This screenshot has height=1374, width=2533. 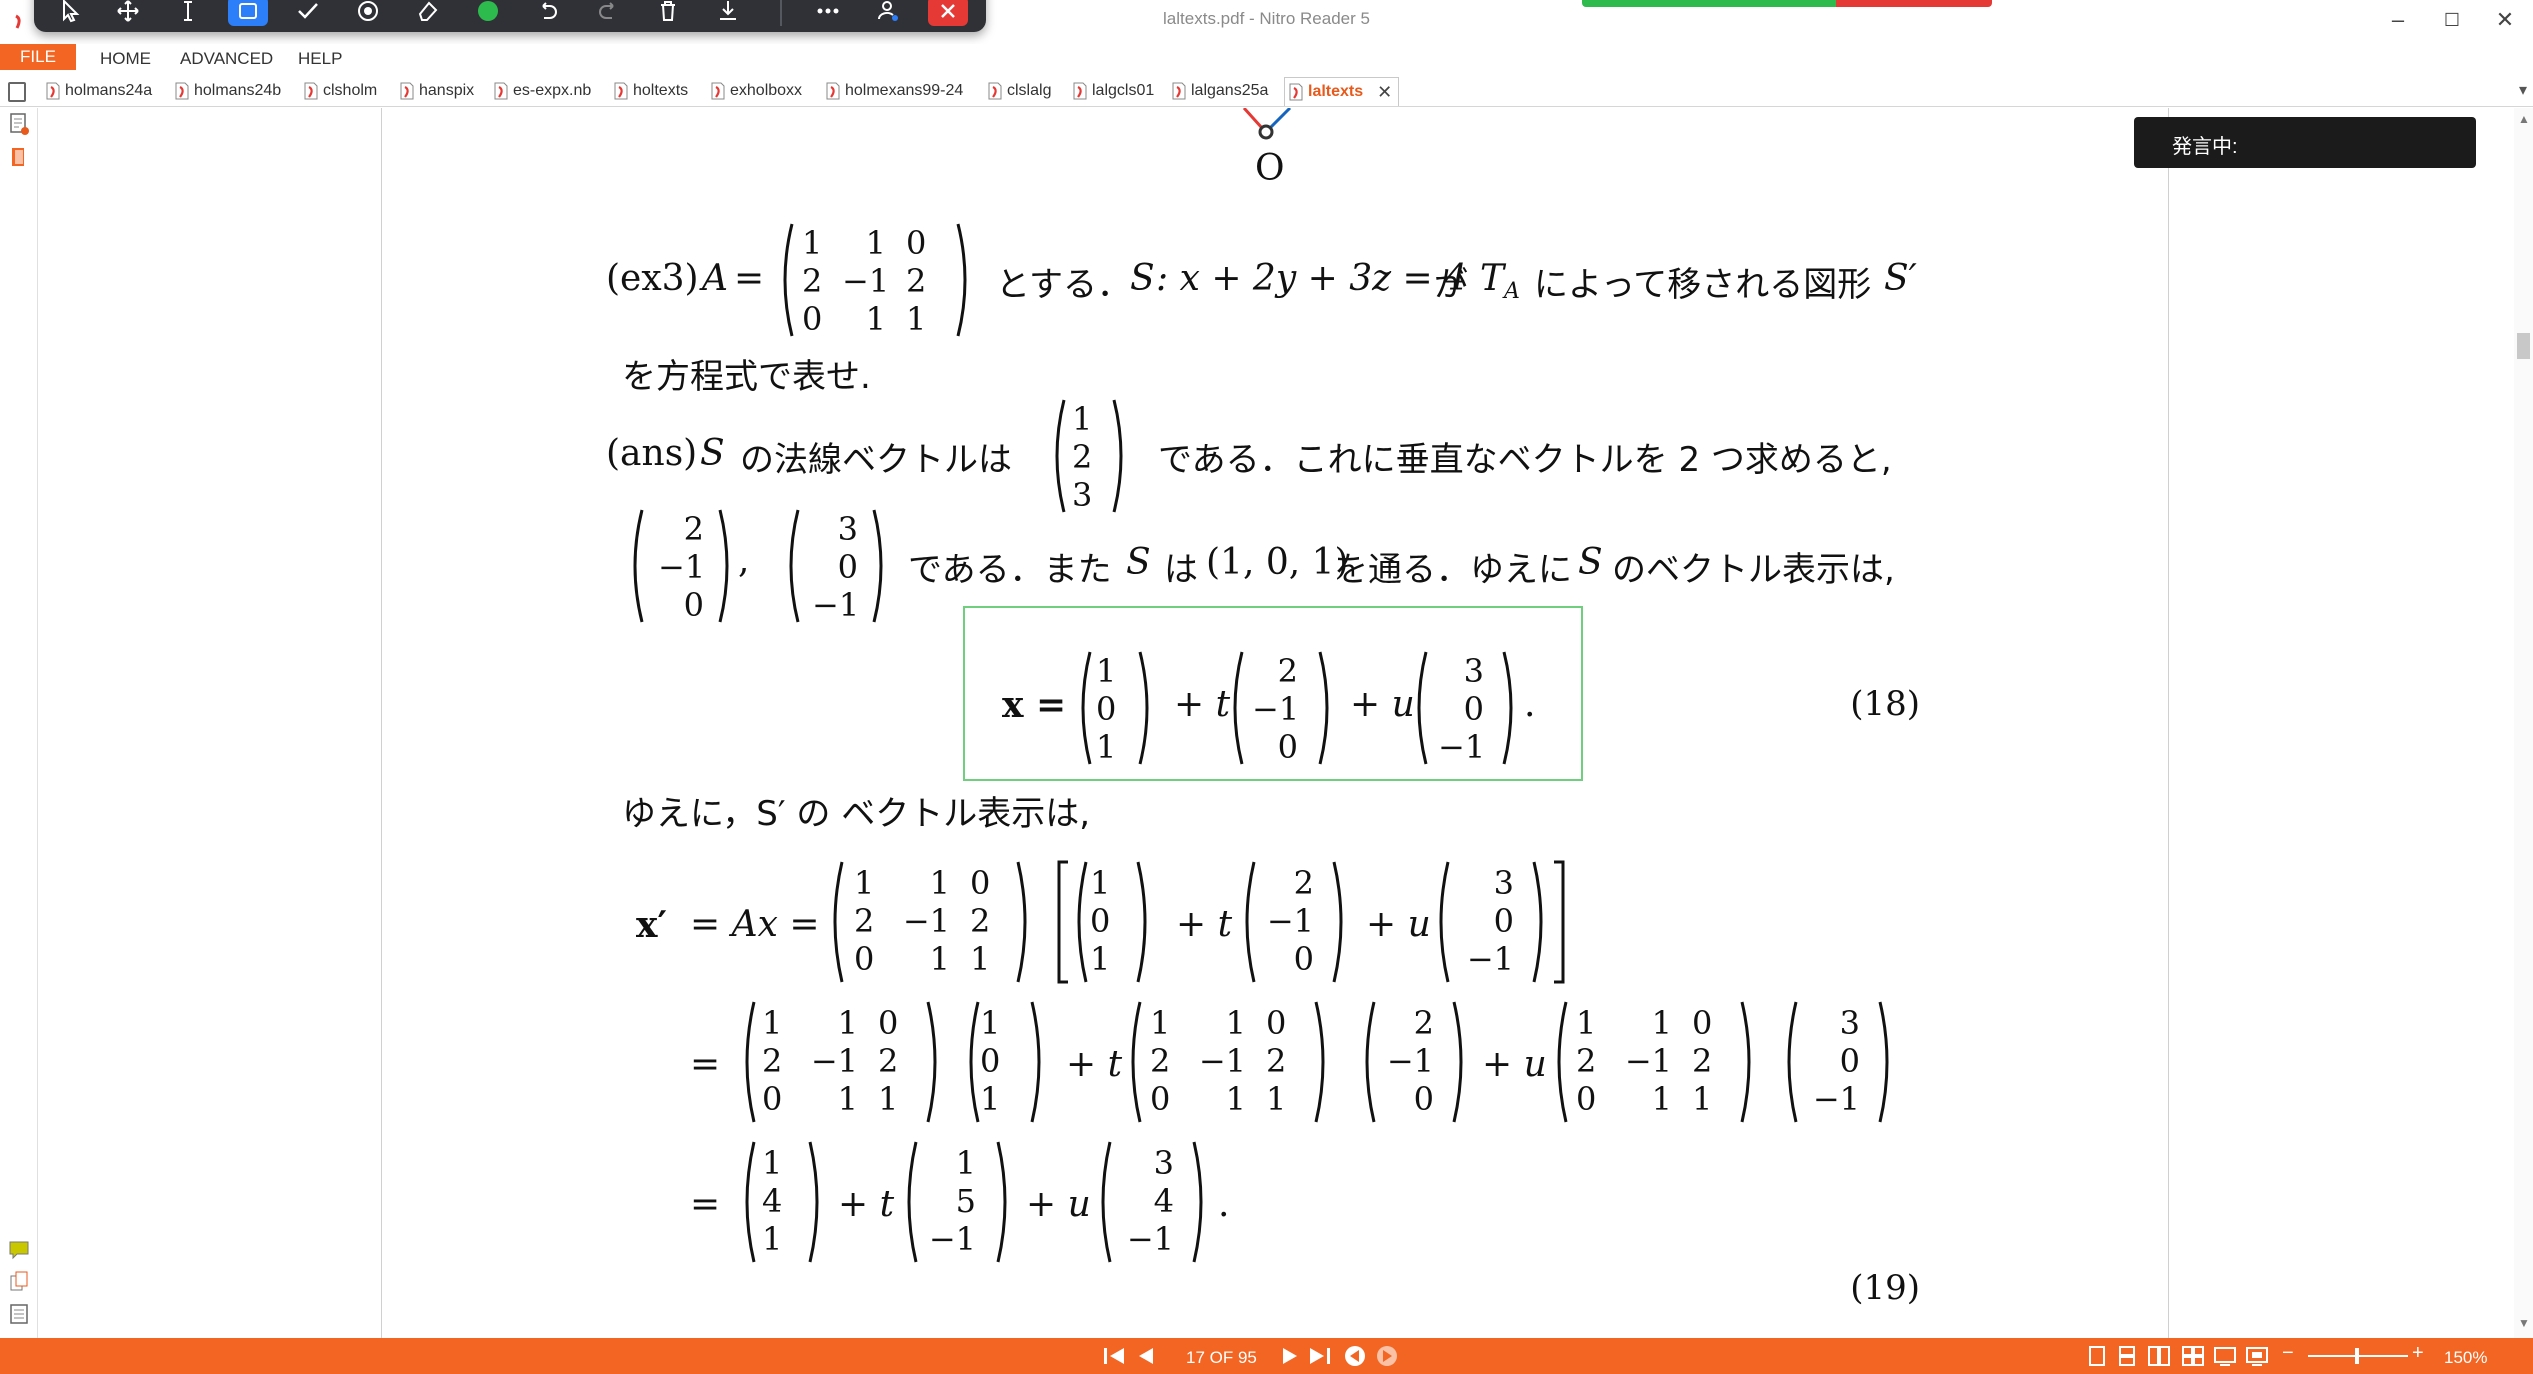 What do you see at coordinates (1387, 1356) in the screenshot?
I see `next-view-icon` at bounding box center [1387, 1356].